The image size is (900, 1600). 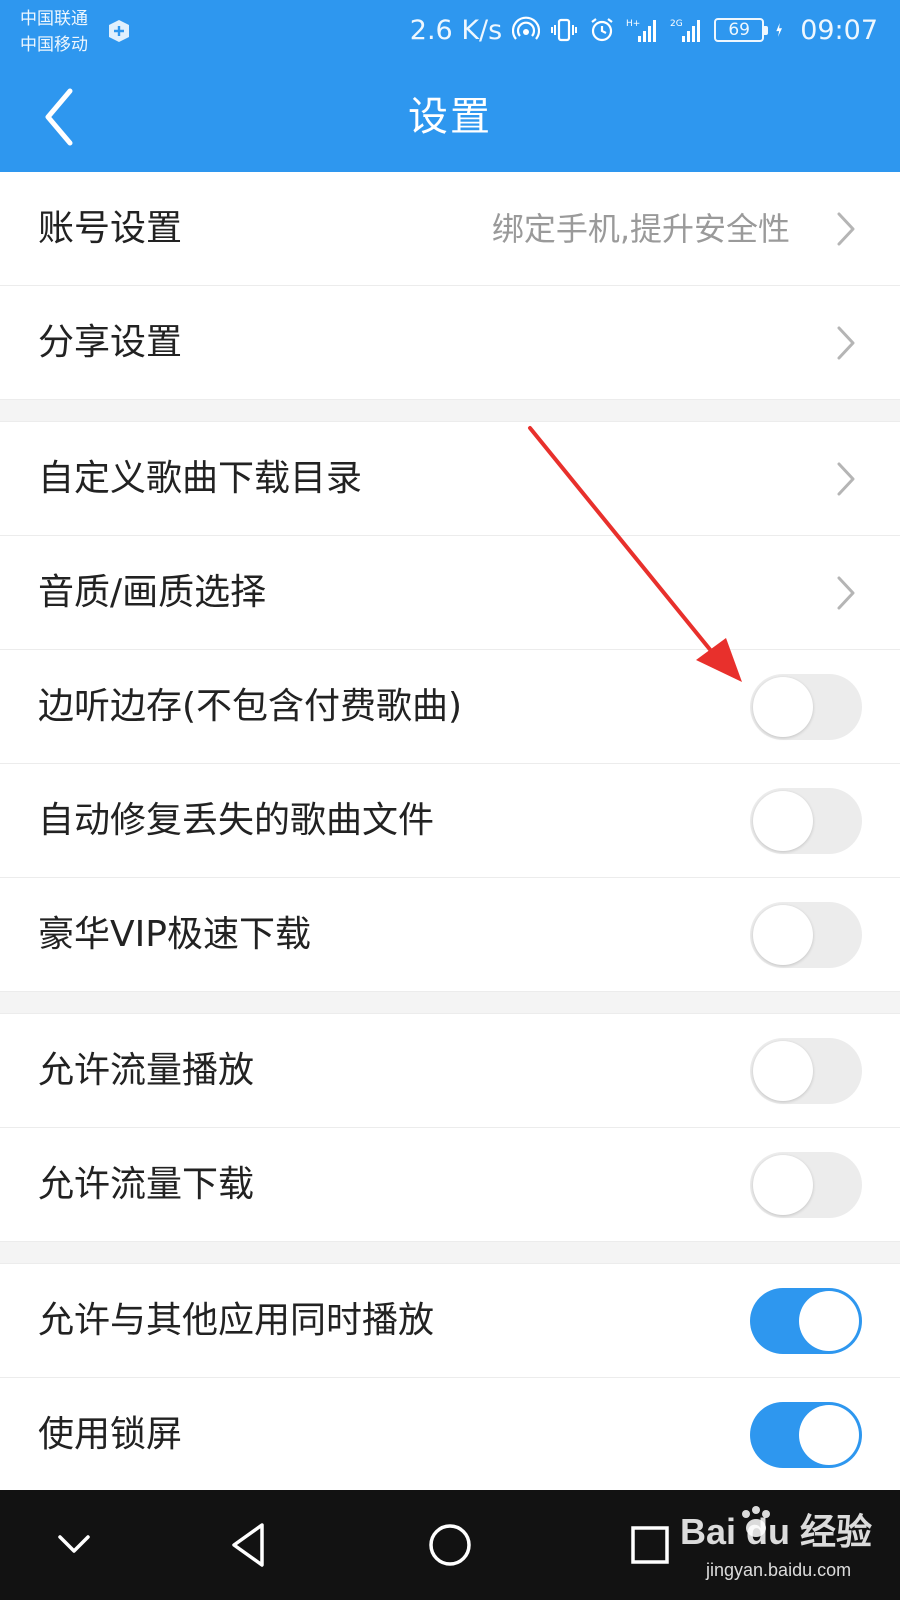 I want to click on settings-row-label: 允许流量播放, so click(x=146, y=1070).